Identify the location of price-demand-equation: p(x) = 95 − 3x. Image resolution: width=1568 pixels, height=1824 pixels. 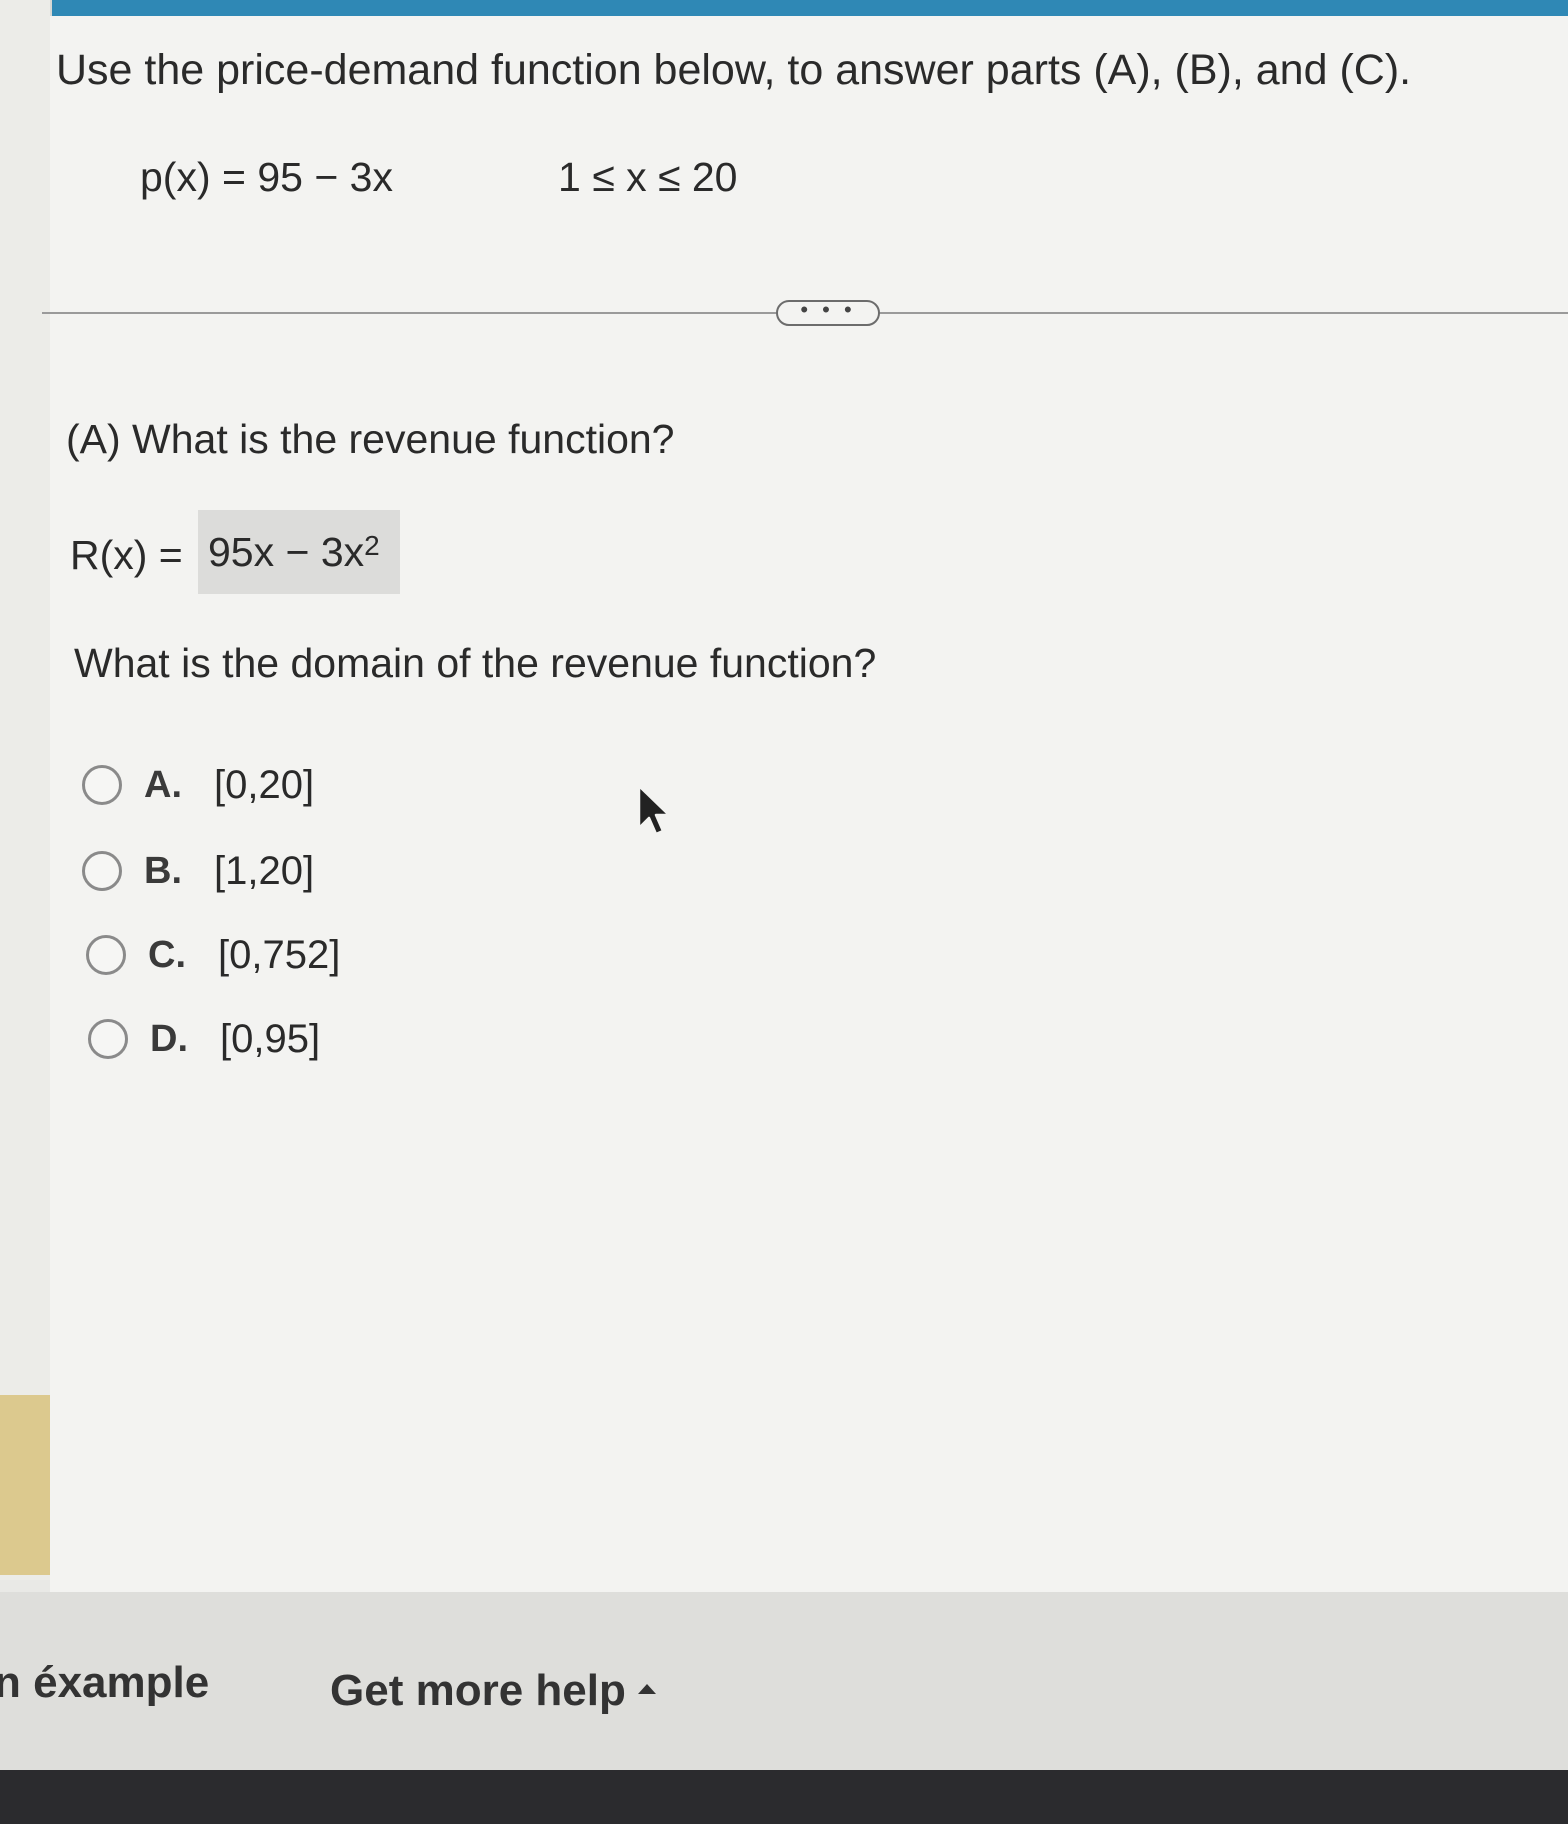
(266, 177).